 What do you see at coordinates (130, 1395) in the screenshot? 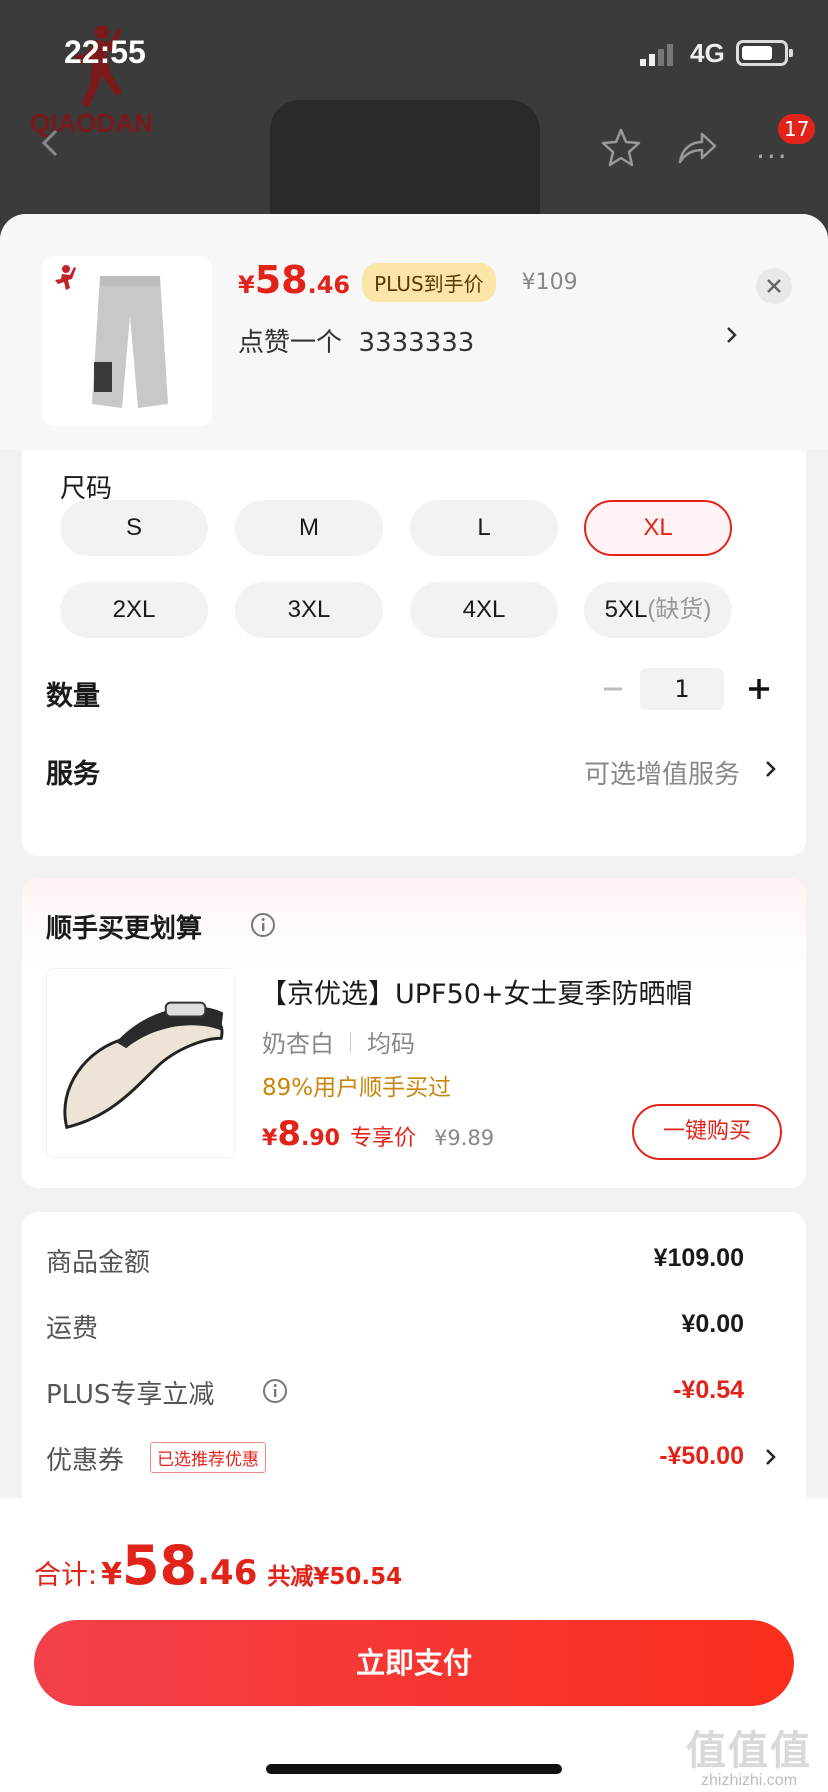
I see `plus-discount-label: PLUS专享立减` at bounding box center [130, 1395].